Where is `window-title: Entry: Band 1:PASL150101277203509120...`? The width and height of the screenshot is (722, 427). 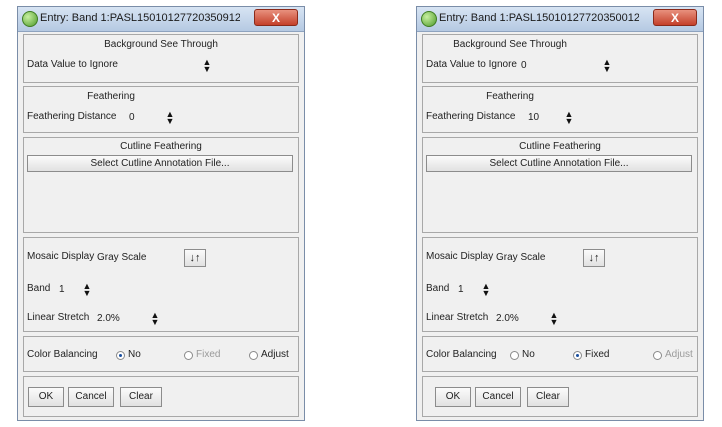 window-title: Entry: Band 1:PASL150101277203509120... is located at coordinates (140, 18).